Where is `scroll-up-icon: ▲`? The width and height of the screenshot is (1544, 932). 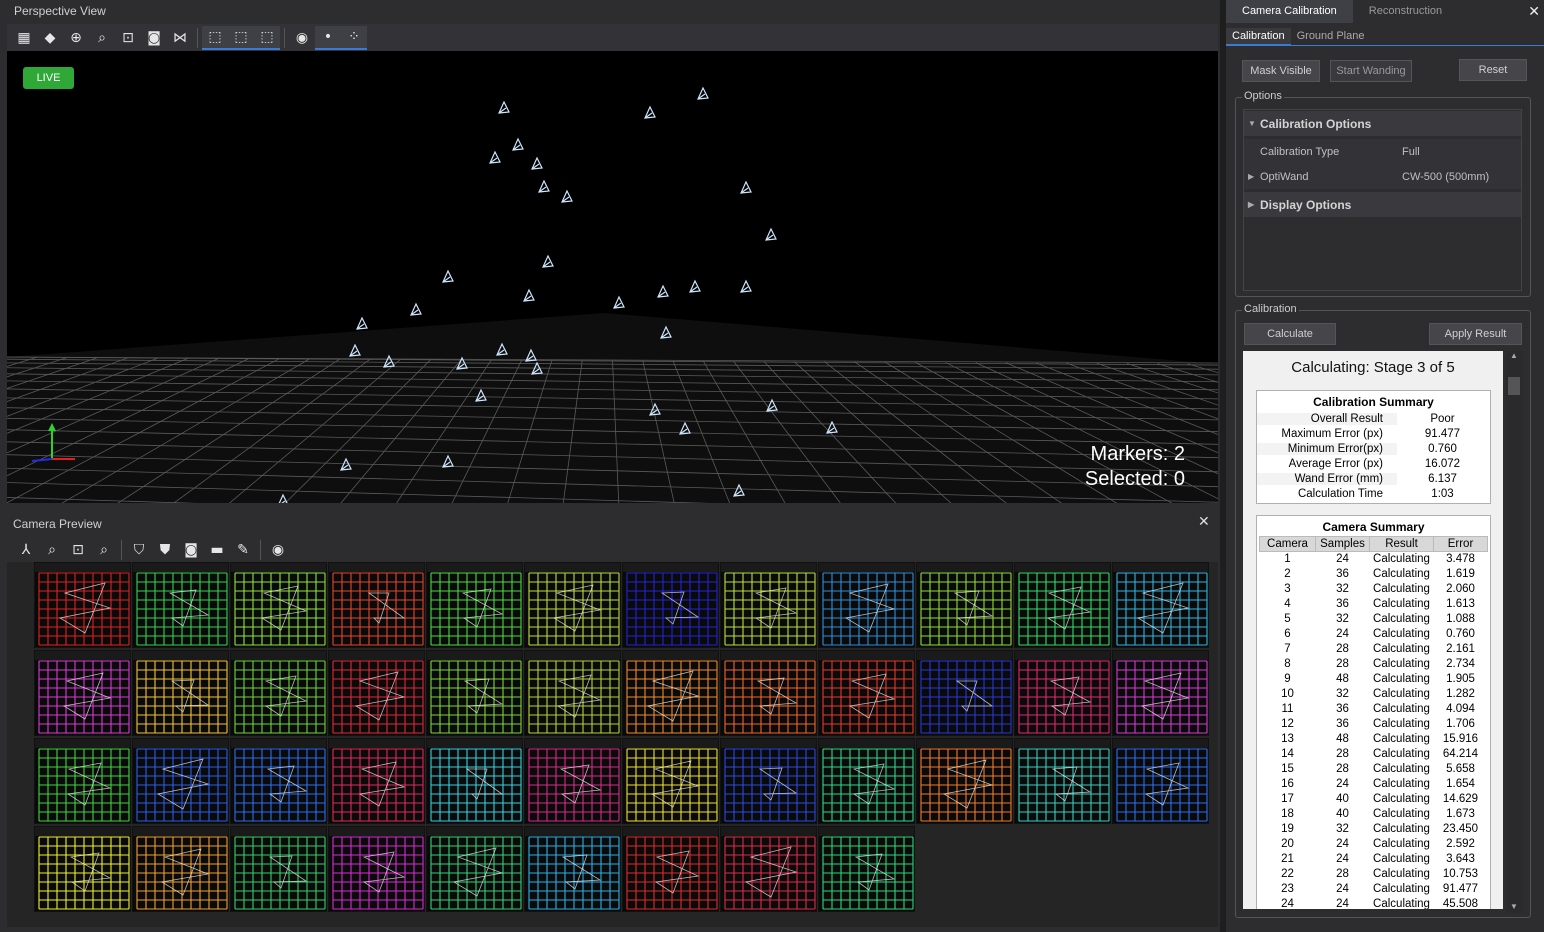 scroll-up-icon: ▲ is located at coordinates (1514, 355).